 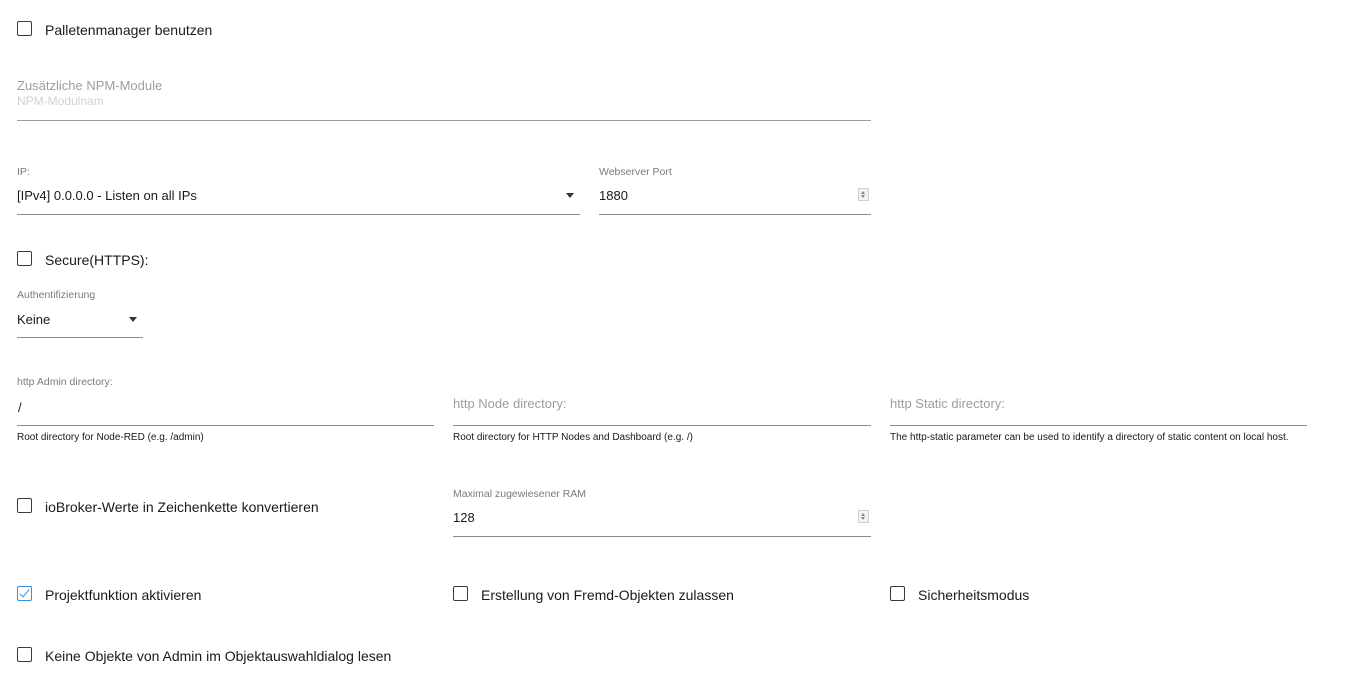 What do you see at coordinates (133, 319) in the screenshot?
I see `auth-dropdown-arrow-icon` at bounding box center [133, 319].